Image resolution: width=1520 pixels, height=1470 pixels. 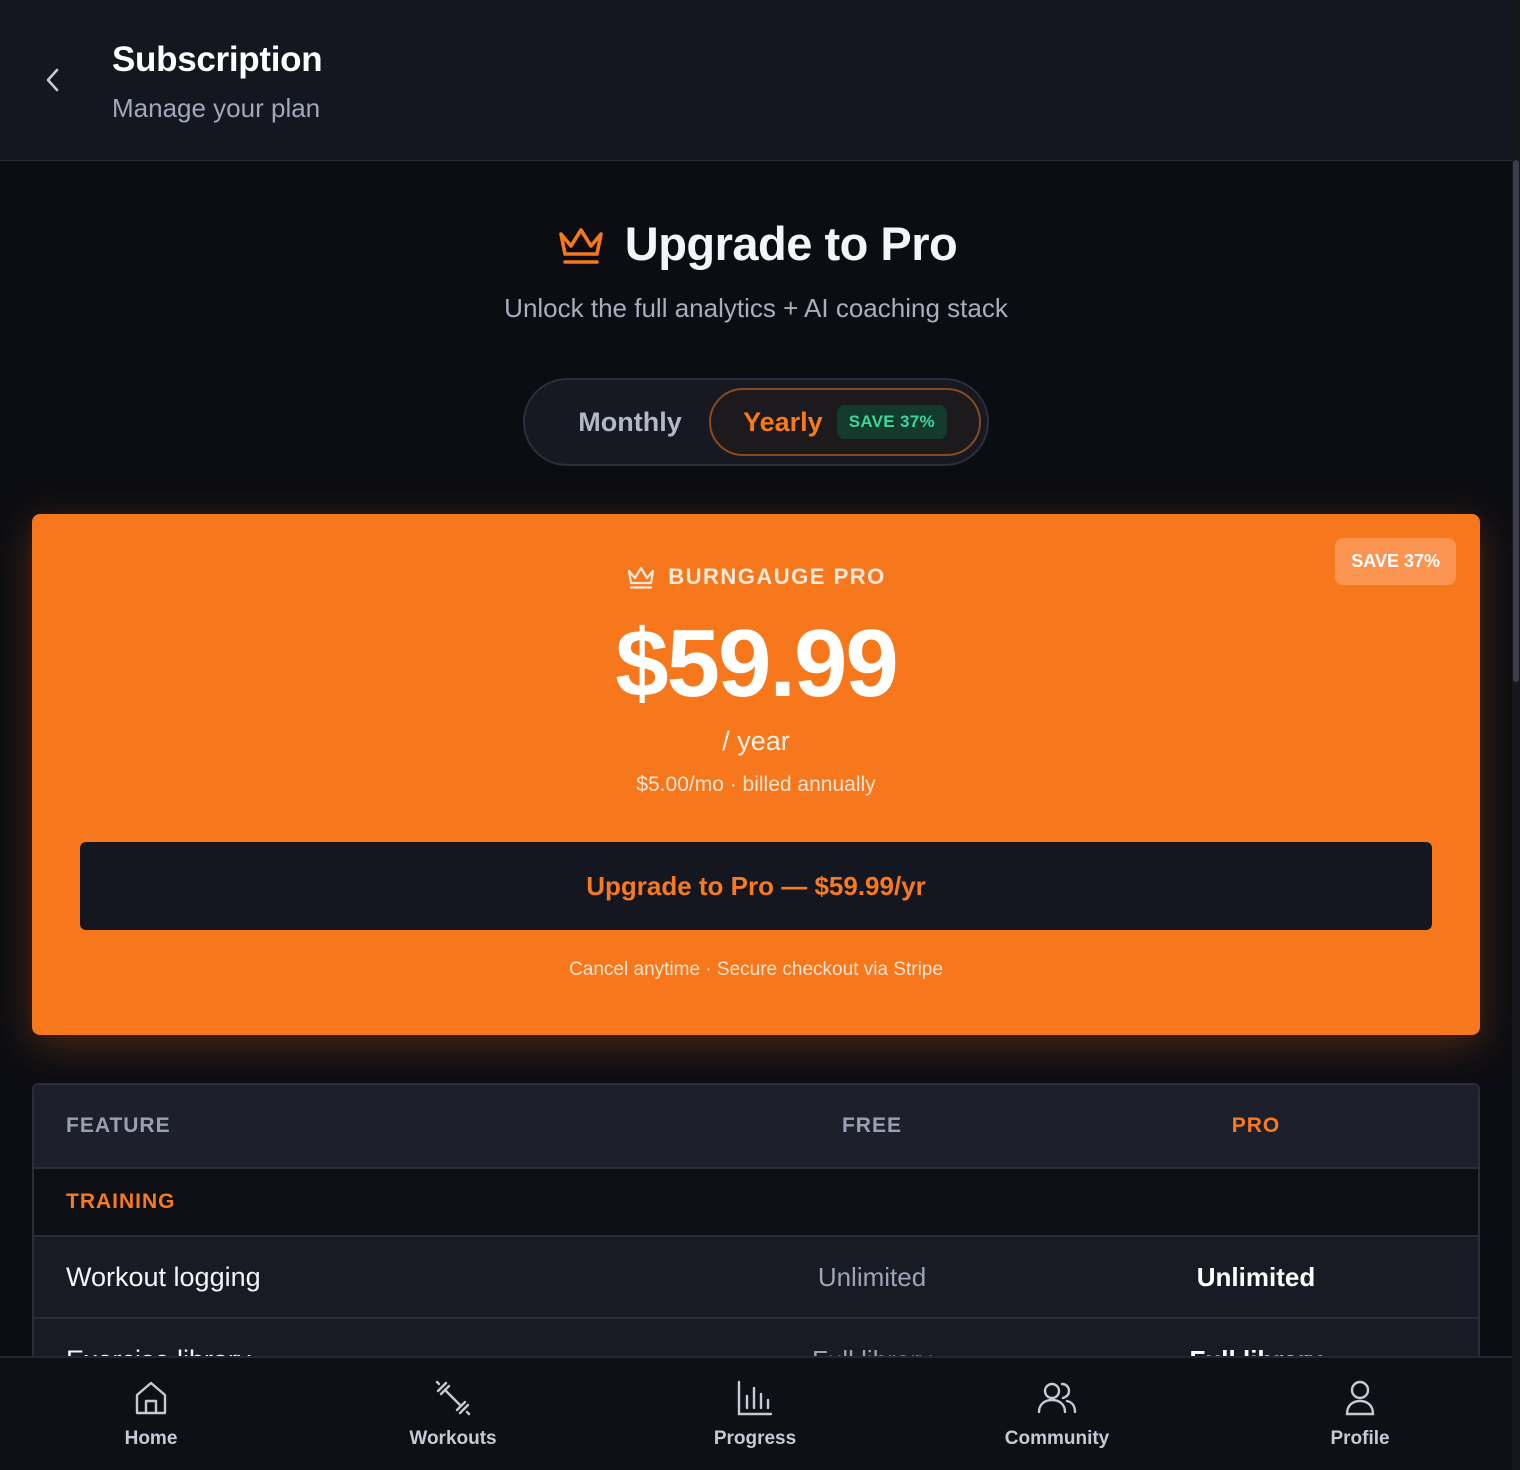 I want to click on tab-workouts: Workouts, so click(x=453, y=1414).